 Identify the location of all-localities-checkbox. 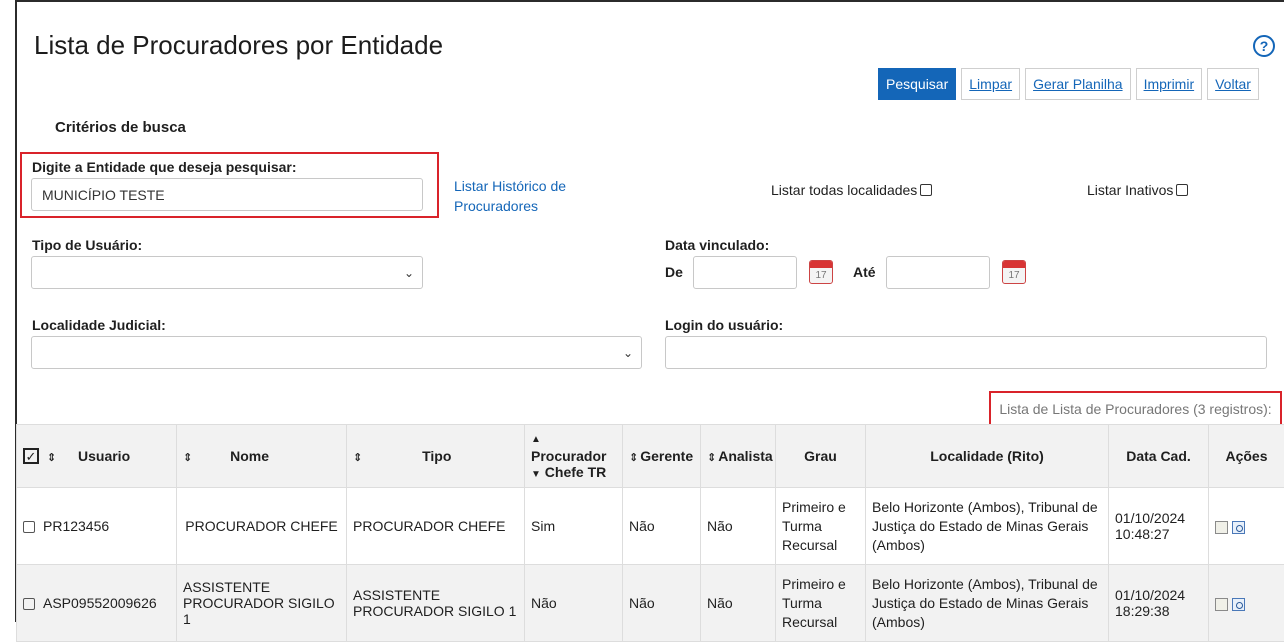
(926, 190).